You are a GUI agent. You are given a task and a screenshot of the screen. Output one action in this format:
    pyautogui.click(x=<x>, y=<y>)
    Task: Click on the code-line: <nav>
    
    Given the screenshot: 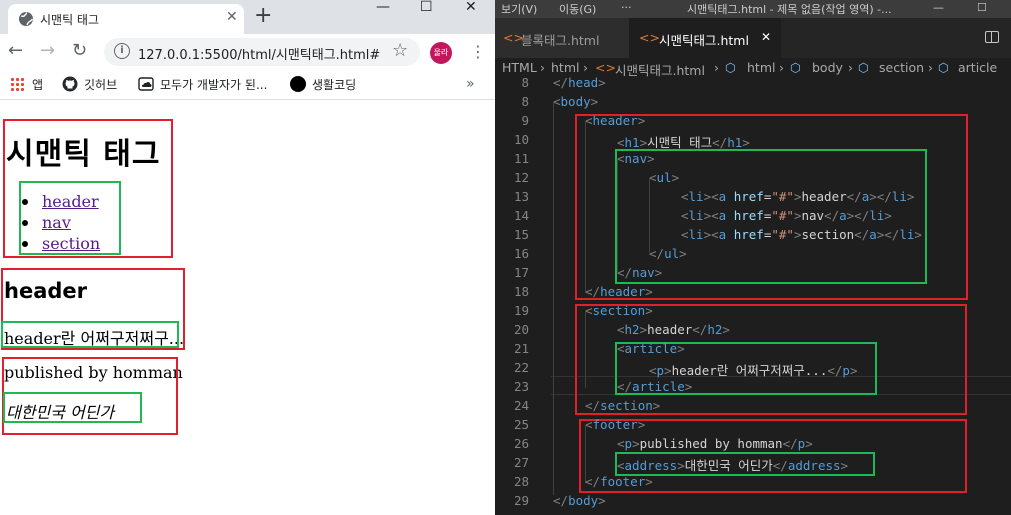 What is the action you would take?
    pyautogui.click(x=636, y=158)
    